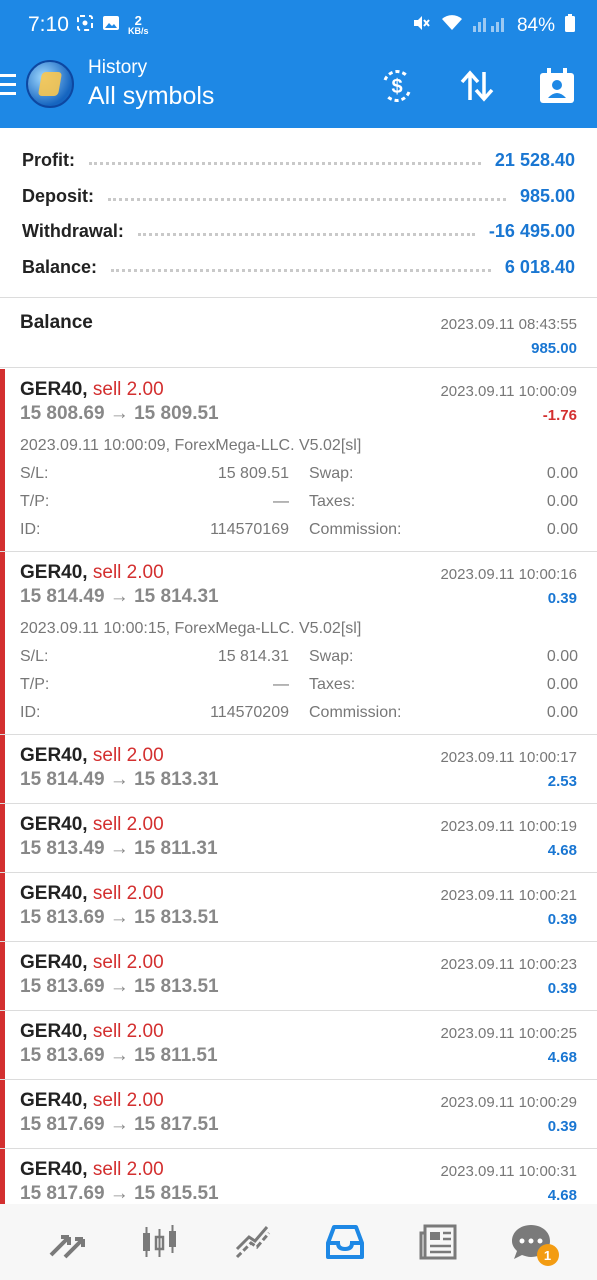 This screenshot has height=1280, width=597. I want to click on battery-level: 84%, so click(535, 25).